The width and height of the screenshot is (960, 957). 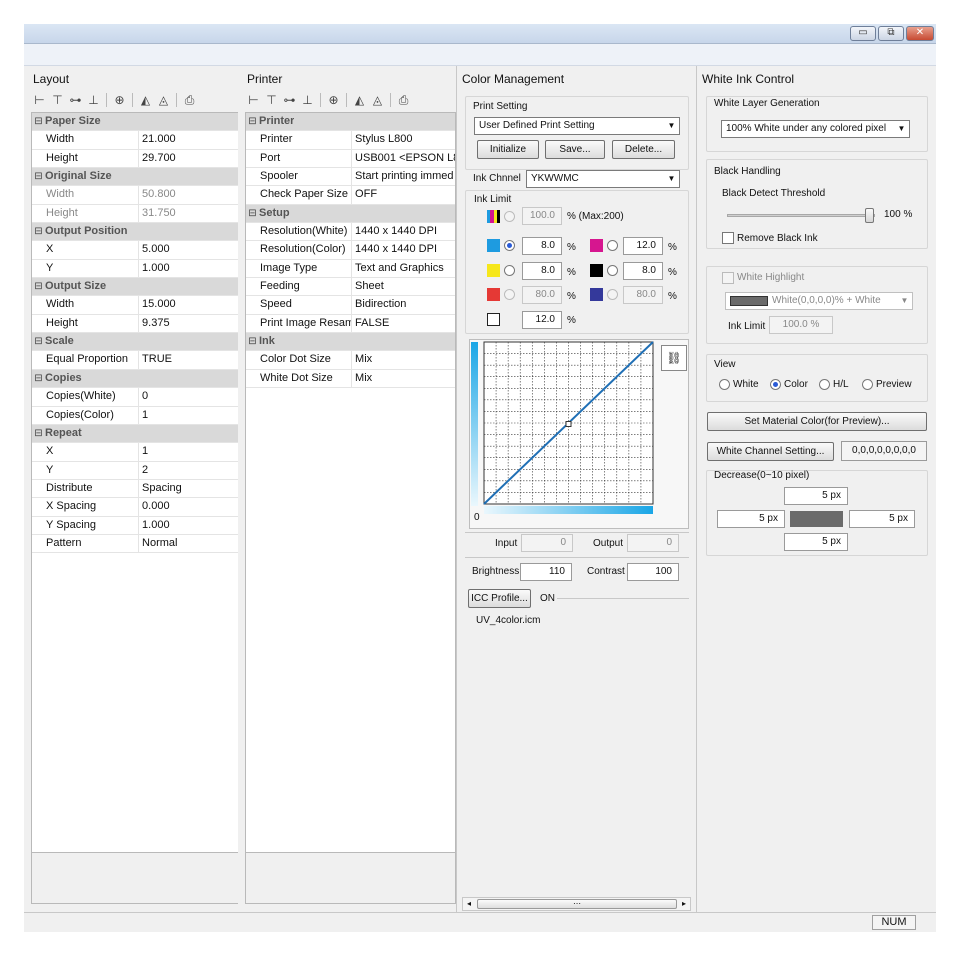 What do you see at coordinates (359, 100) in the screenshot?
I see `mirror-color-icon: ◭` at bounding box center [359, 100].